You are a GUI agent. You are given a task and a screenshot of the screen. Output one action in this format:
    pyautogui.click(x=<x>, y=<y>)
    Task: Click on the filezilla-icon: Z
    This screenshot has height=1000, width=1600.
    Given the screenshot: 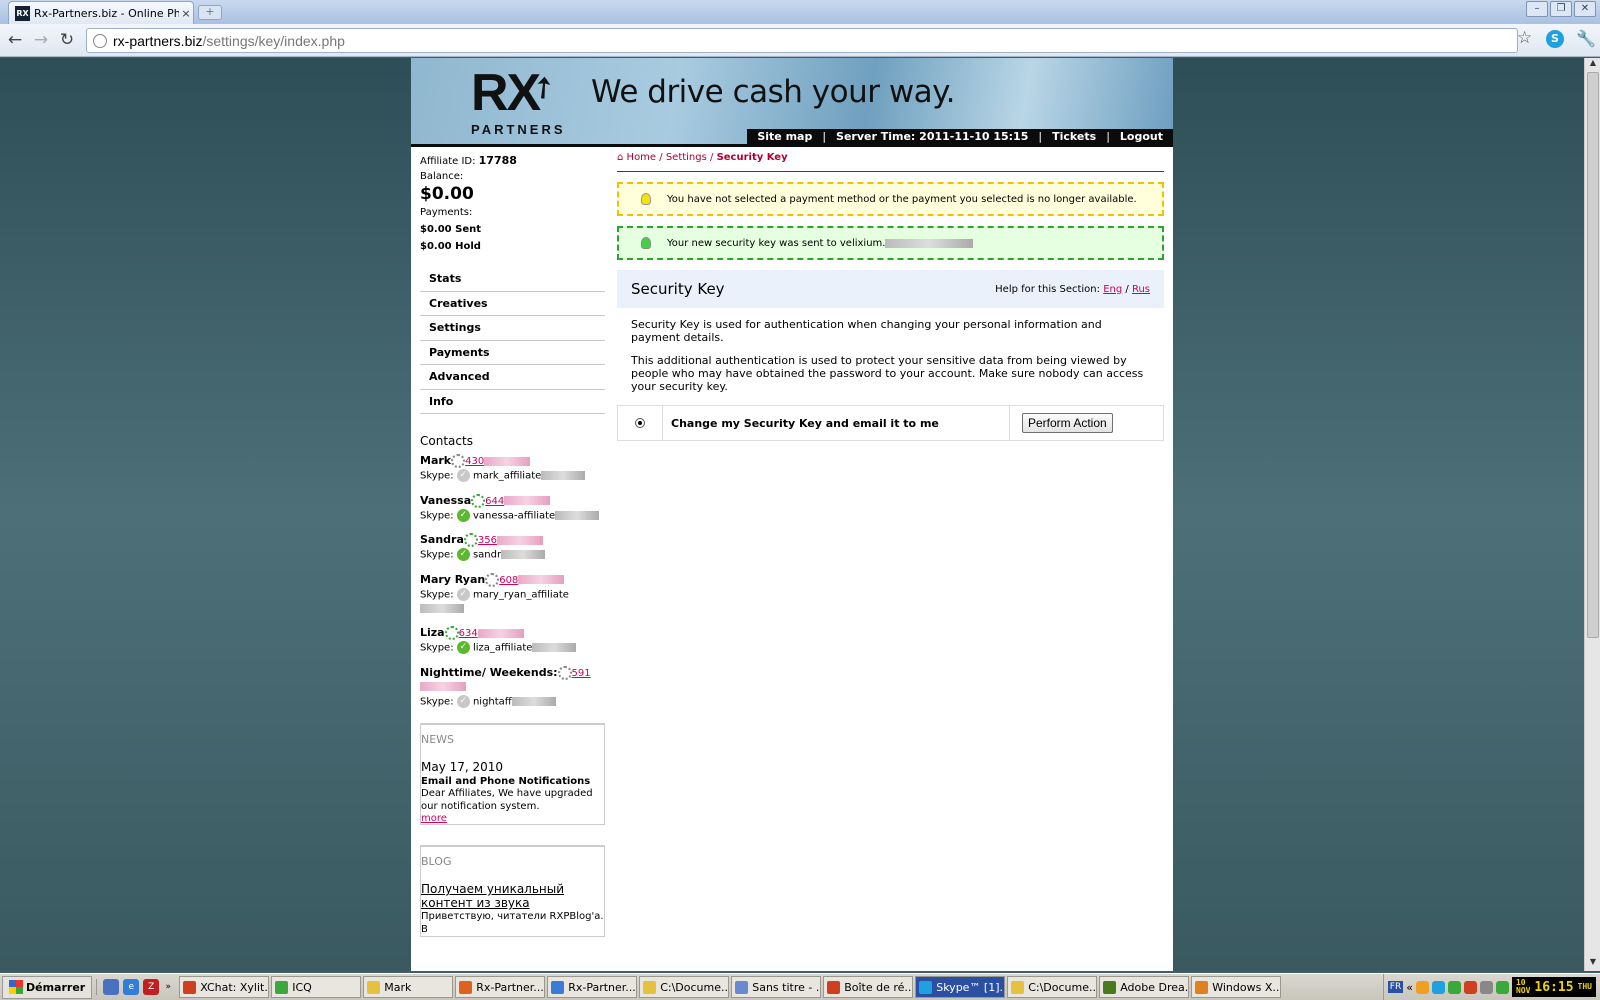 What is the action you would take?
    pyautogui.click(x=151, y=987)
    